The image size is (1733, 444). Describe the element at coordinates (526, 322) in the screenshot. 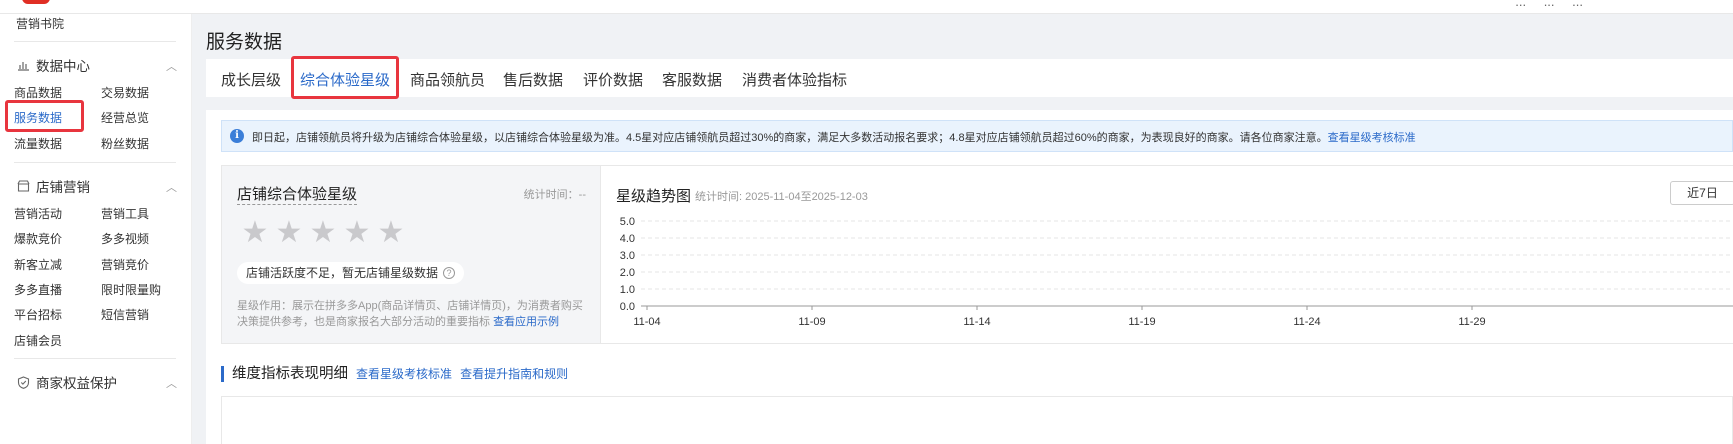

I see `view-example-link: 查看应用示例` at that location.